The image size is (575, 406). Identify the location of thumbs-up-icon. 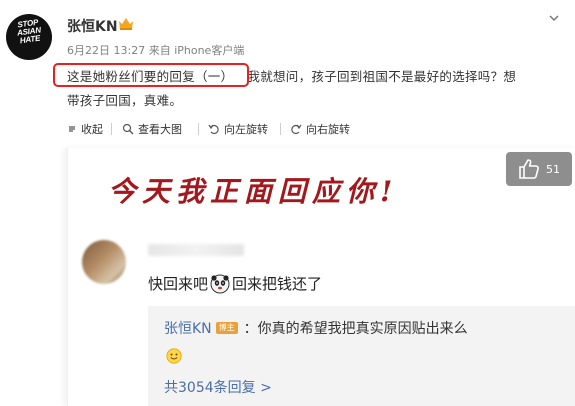
(529, 169).